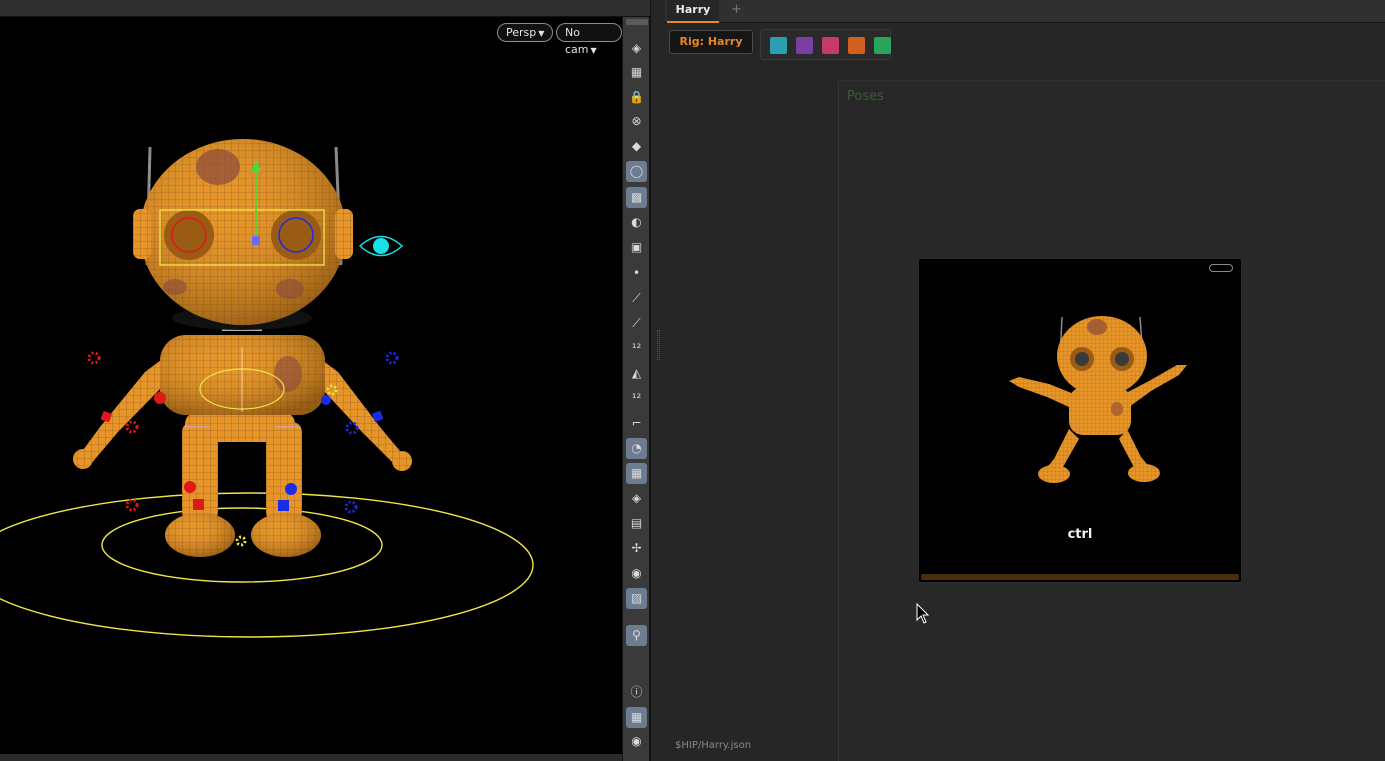 This screenshot has width=1385, height=761. What do you see at coordinates (830, 45) in the screenshot?
I see `swatch-pink` at bounding box center [830, 45].